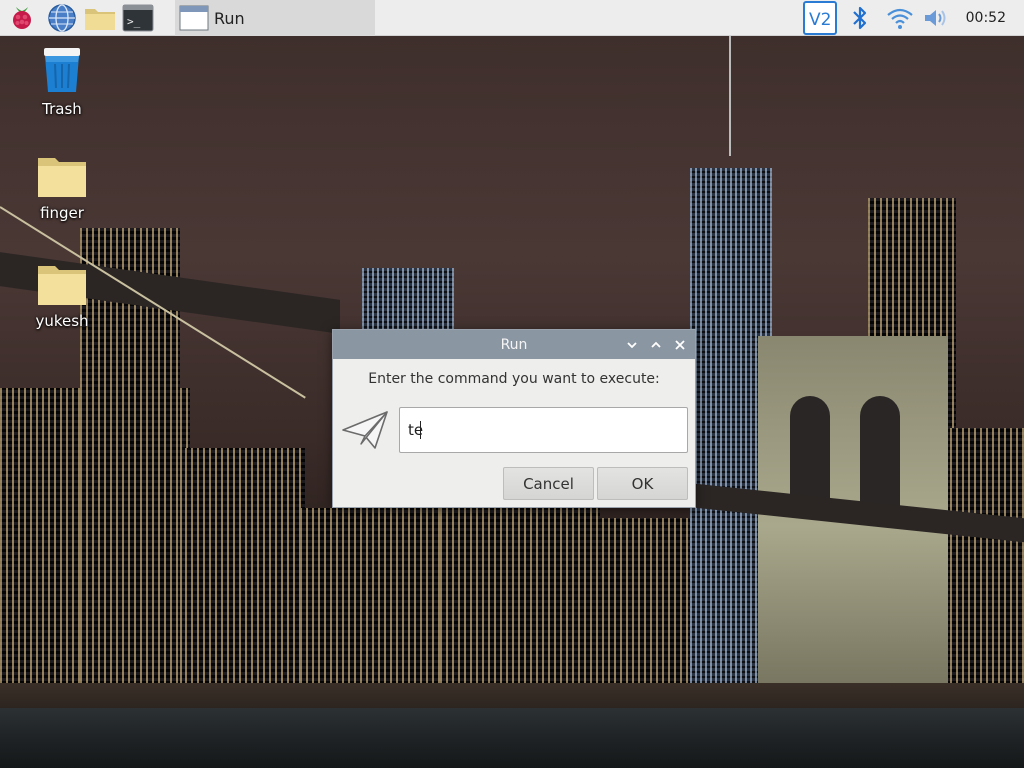 Image resolution: width=1024 pixels, height=768 pixels. I want to click on volume-icon, so click(936, 18).